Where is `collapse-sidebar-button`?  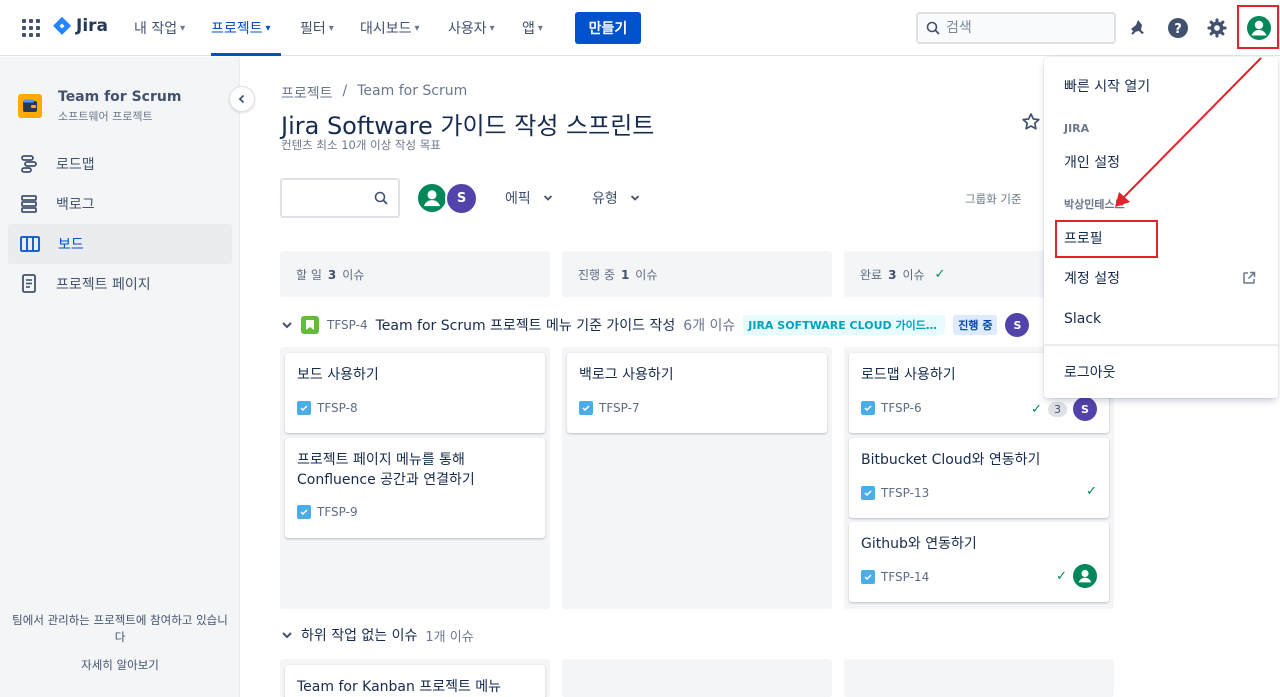
collapse-sidebar-button is located at coordinates (242, 99).